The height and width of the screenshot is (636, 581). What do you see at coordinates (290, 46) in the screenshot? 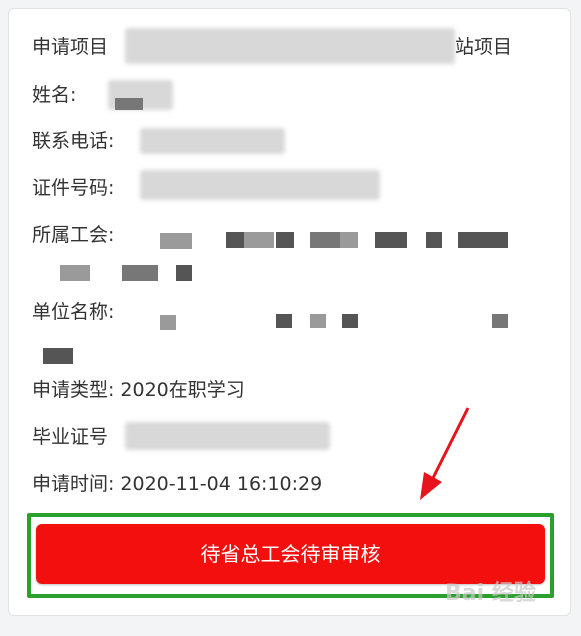
I see `project-value-redacted` at bounding box center [290, 46].